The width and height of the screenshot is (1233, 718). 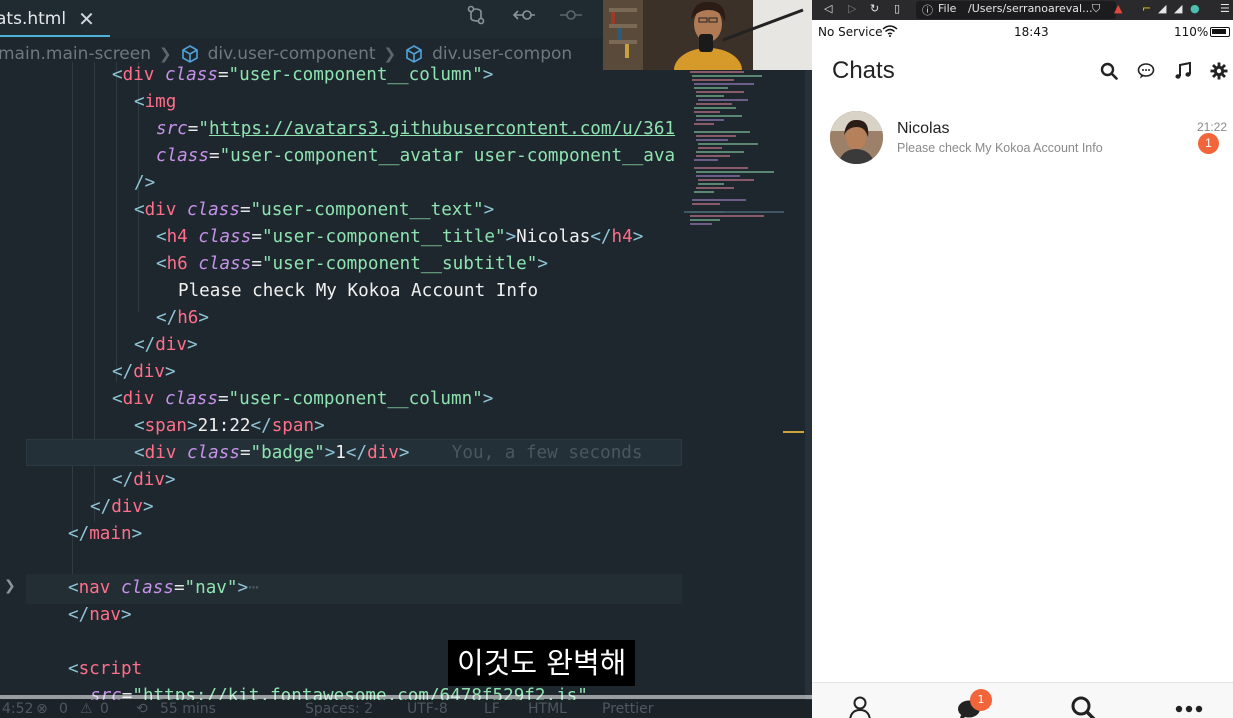 I want to click on battery-label: 110%, so click(x=1191, y=32).